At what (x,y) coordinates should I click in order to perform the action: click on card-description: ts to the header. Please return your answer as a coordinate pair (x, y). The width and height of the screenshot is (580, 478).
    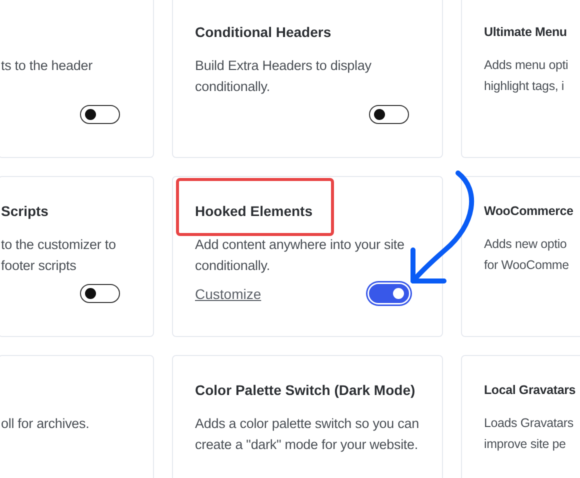
    Looking at the image, I should click on (47, 66).